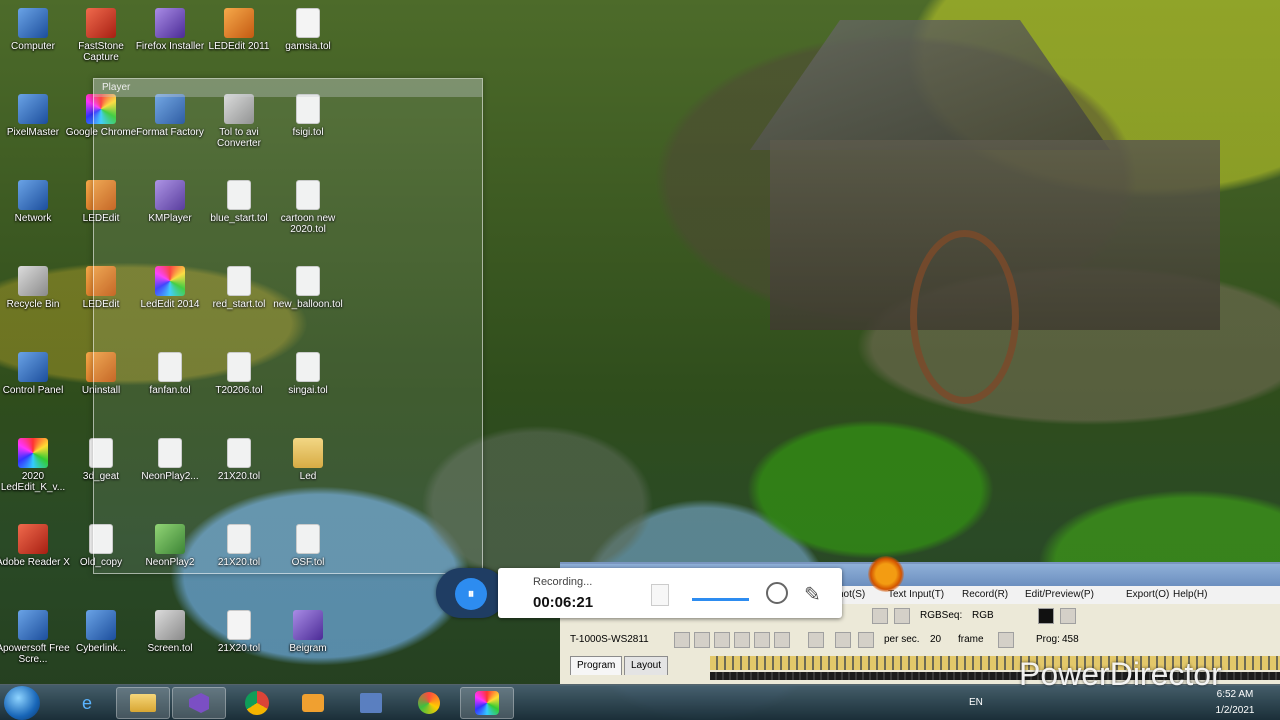 The height and width of the screenshot is (720, 1280). What do you see at coordinates (1046, 616) in the screenshot?
I see `color-swatch` at bounding box center [1046, 616].